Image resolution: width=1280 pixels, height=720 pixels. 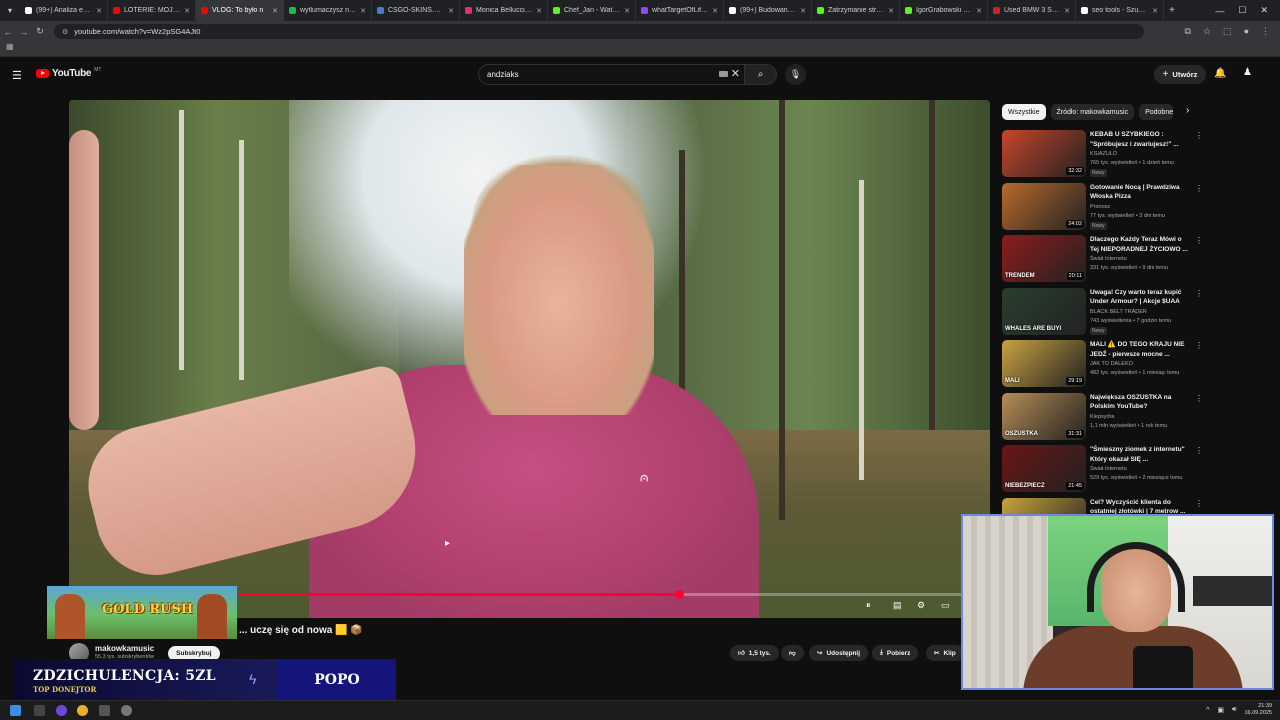 What do you see at coordinates (839, 653) in the screenshot?
I see `share-button: ↪ Udostępnij` at bounding box center [839, 653].